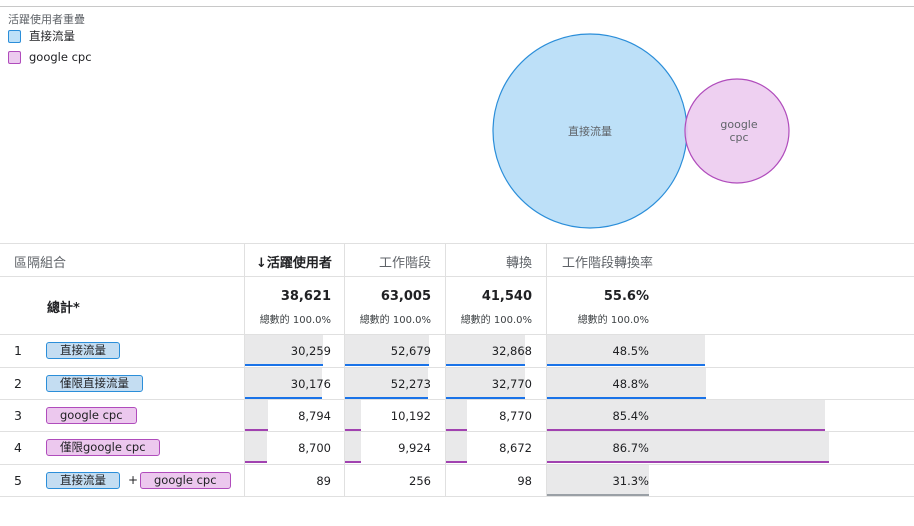 Image resolution: width=914 pixels, height=526 pixels. I want to click on header-sessions: 工作階段, so click(405, 261).